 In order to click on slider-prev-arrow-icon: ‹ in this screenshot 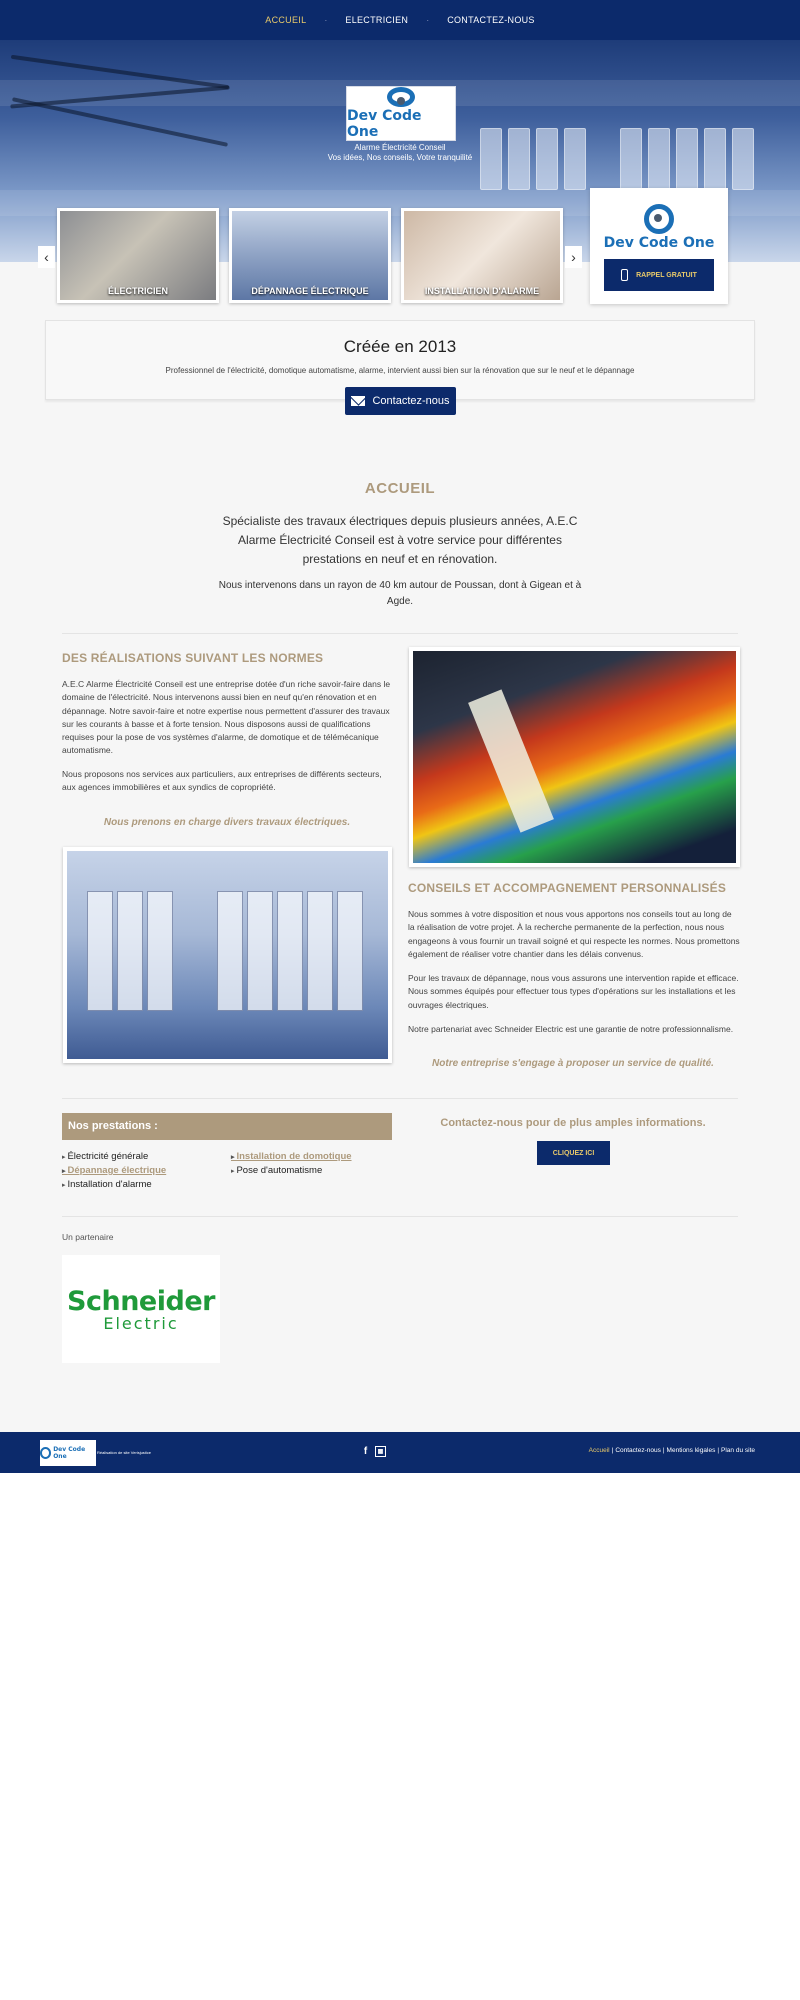, I will do `click(46, 257)`.